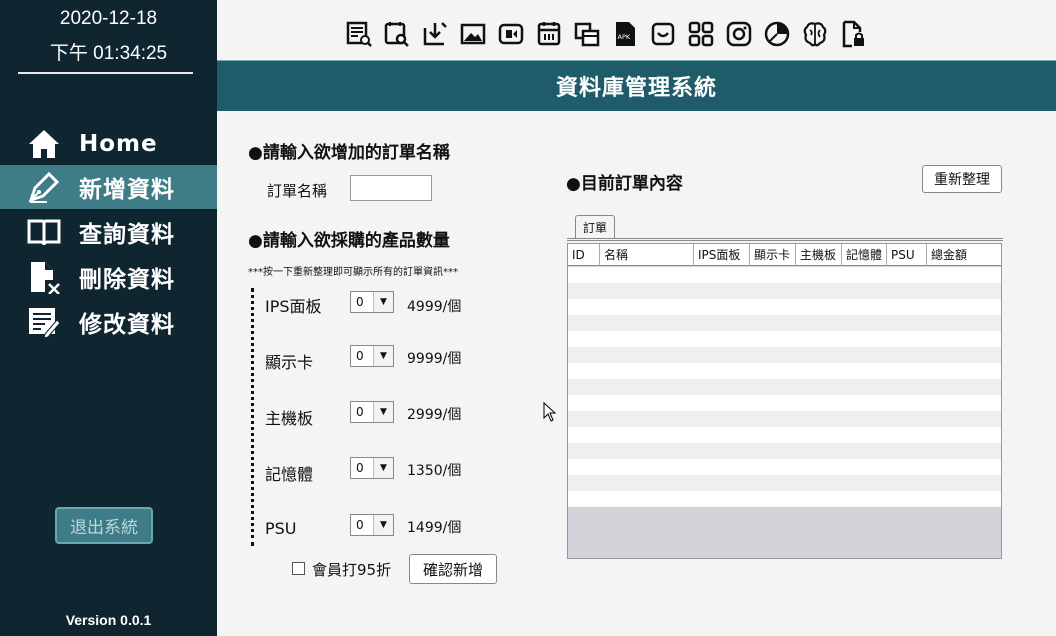 The width and height of the screenshot is (1056, 636). I want to click on toolbar: APK, so click(606, 34).